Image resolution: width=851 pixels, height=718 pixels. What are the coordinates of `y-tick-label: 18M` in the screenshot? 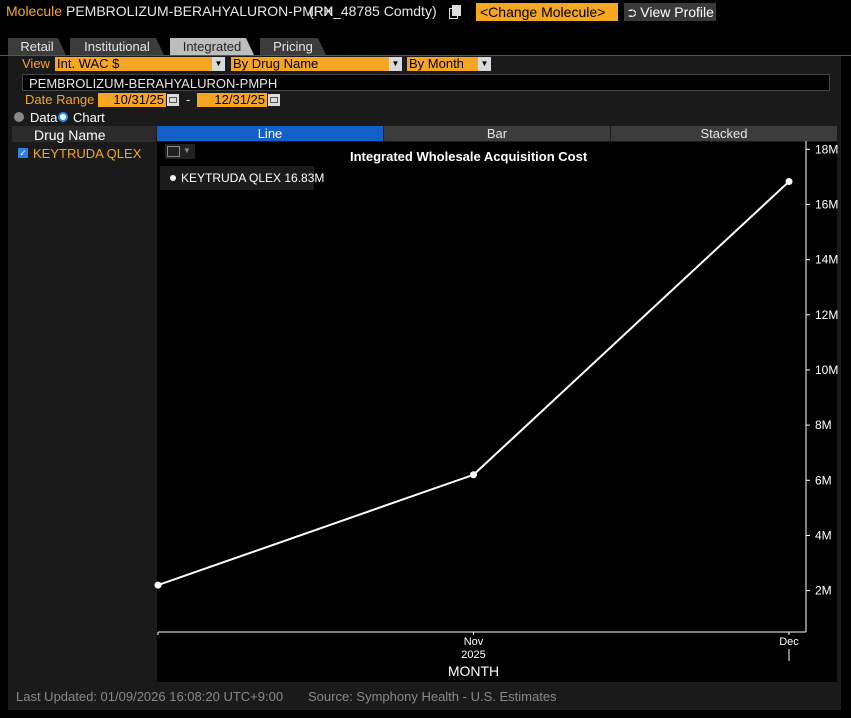 It's located at (826, 149).